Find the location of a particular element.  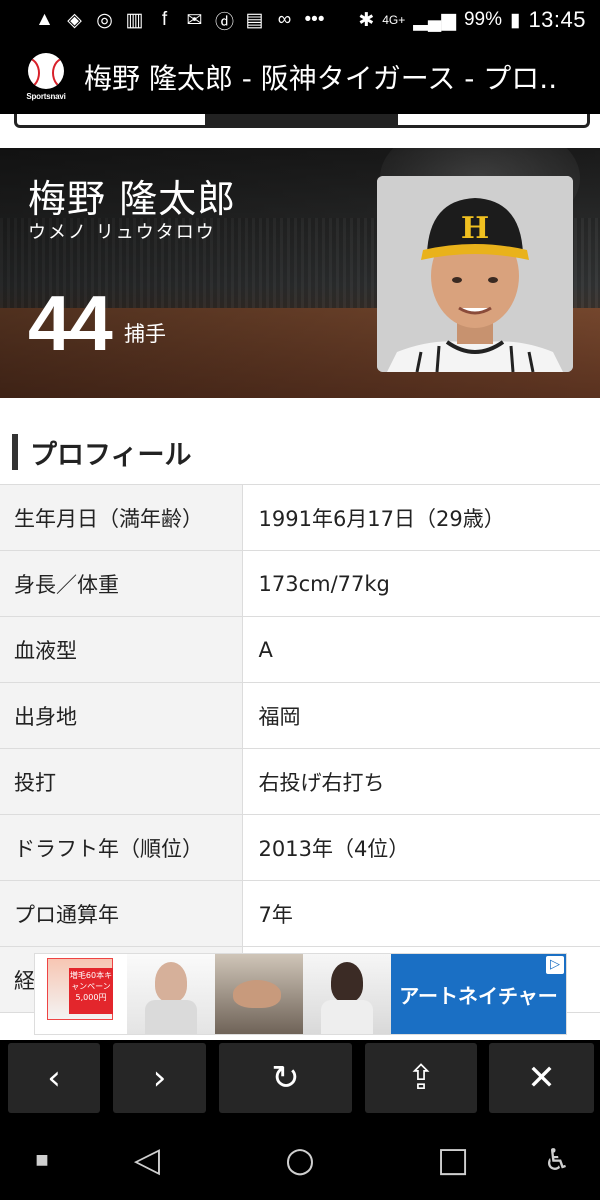

ad-promo-badge: 増毛60本キャンペーン5,000円 is located at coordinates (91, 991).